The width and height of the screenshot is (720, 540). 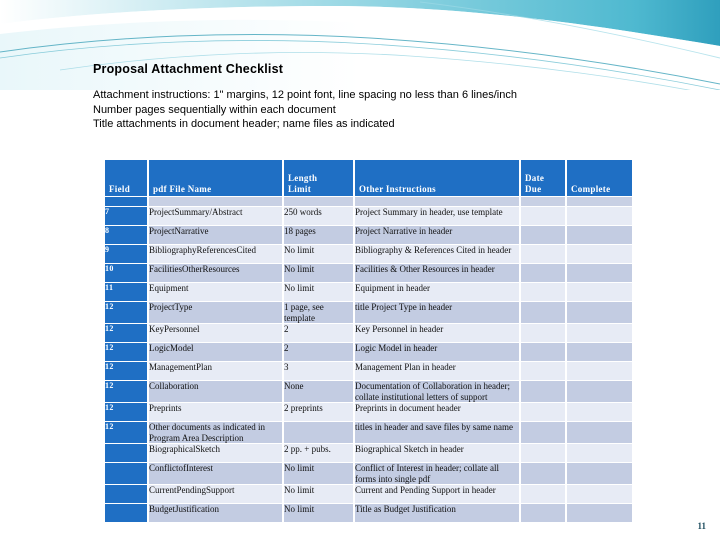 I want to click on table-row: 11 Equipment No limit Equipment in header, so click(x=369, y=292).